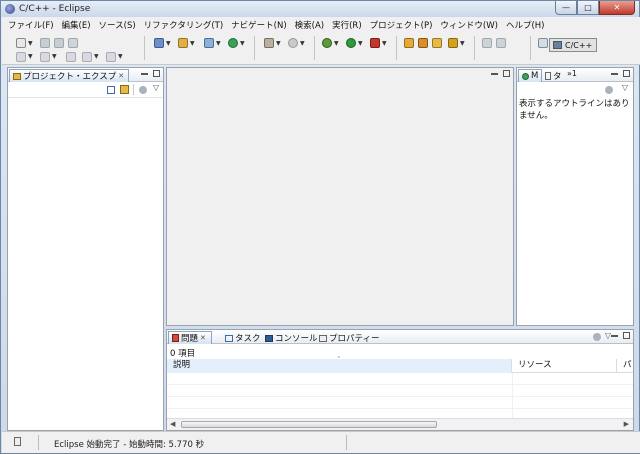  Describe the element at coordinates (21, 57) in the screenshot. I see `build-all-icon` at that location.